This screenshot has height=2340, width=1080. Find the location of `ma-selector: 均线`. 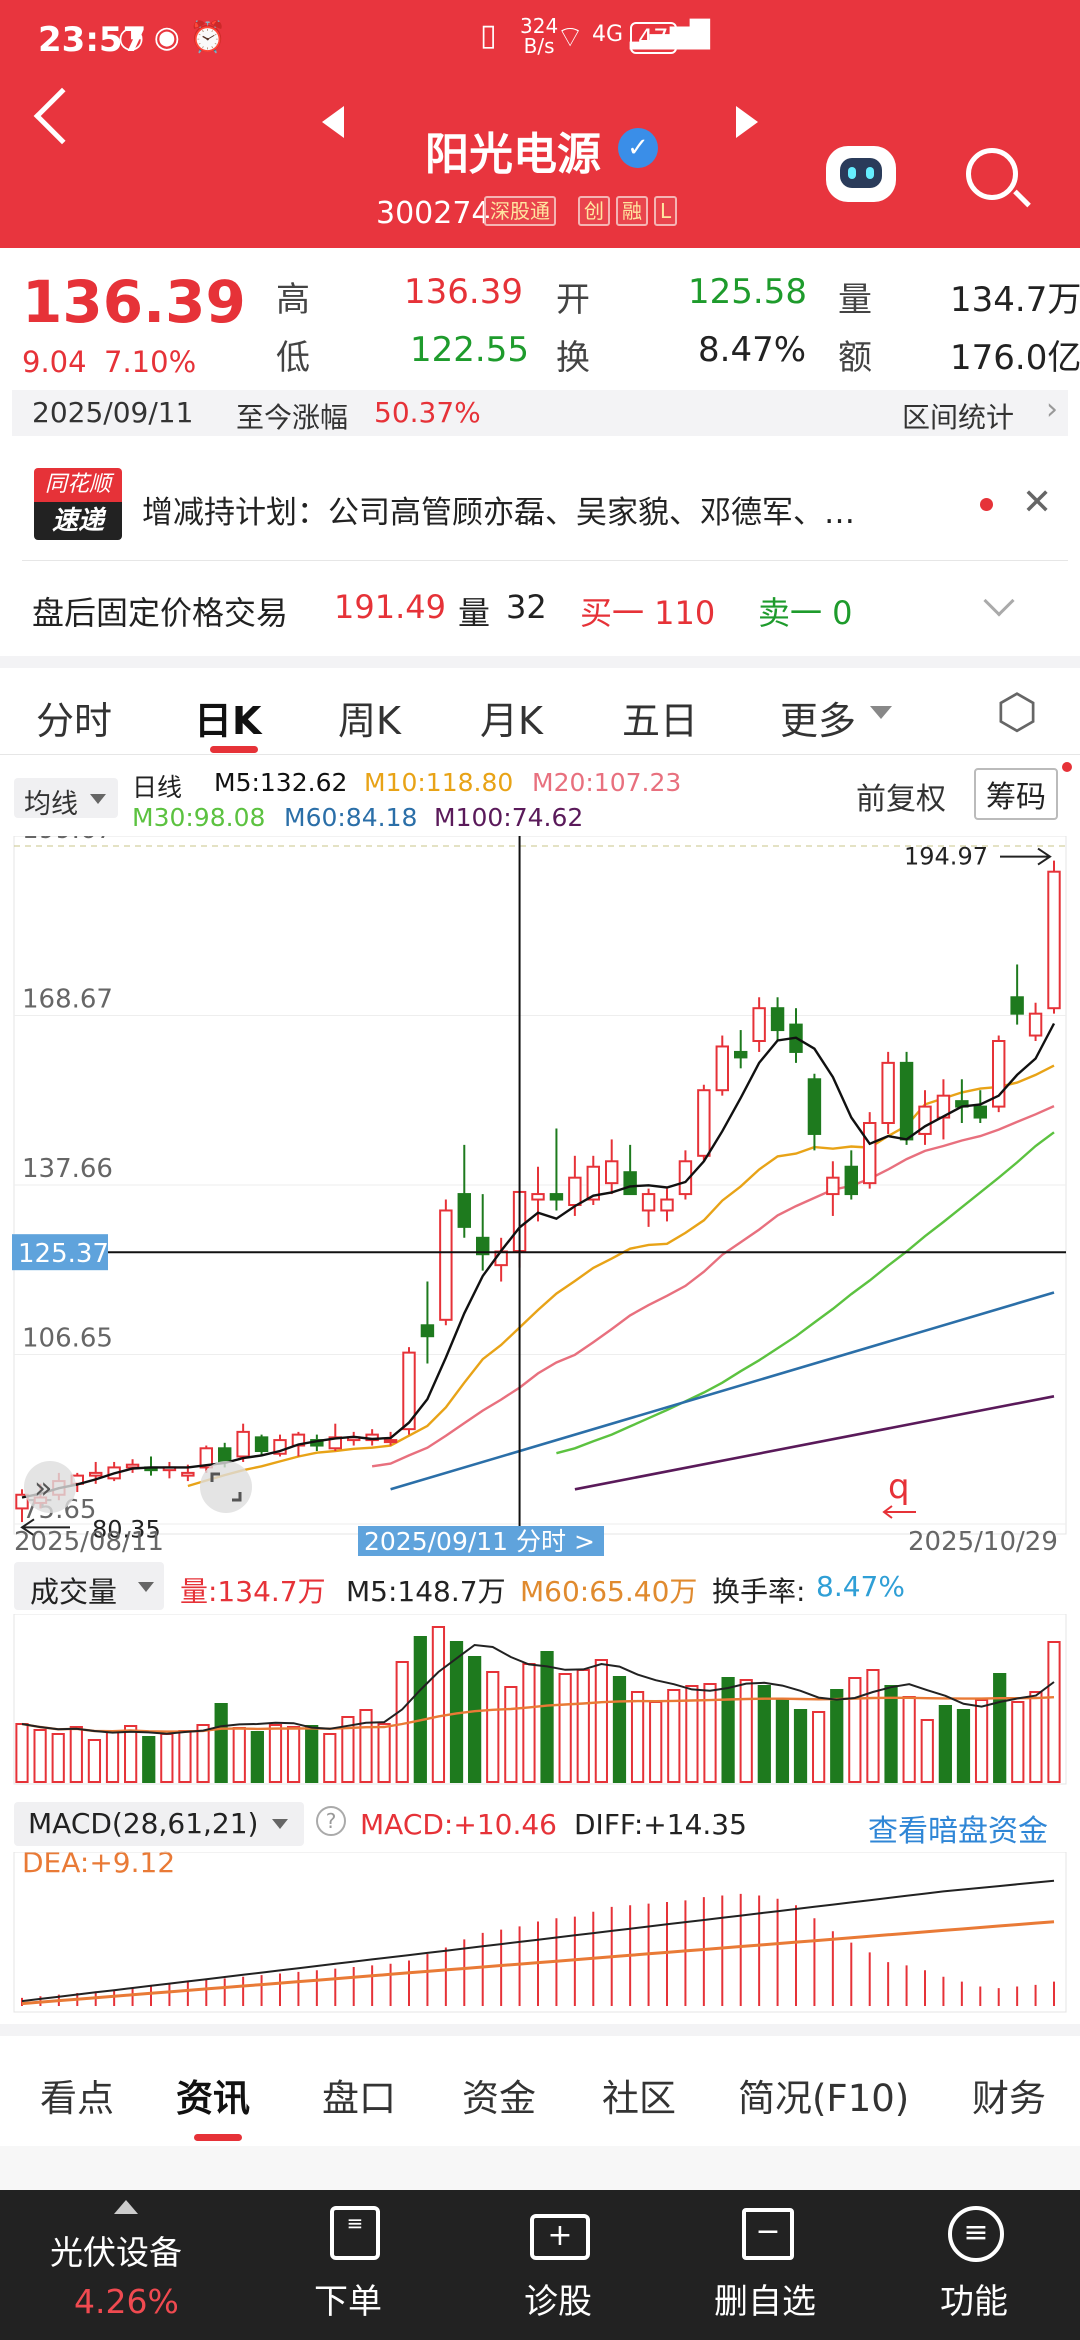

ma-selector: 均线 is located at coordinates (66, 799).